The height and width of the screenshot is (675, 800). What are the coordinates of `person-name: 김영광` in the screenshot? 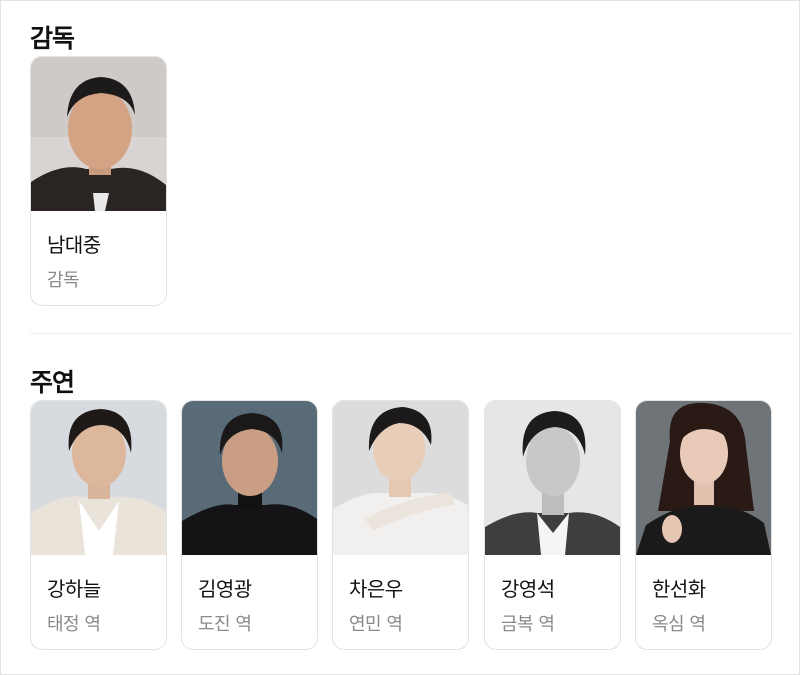 It's located at (225, 589).